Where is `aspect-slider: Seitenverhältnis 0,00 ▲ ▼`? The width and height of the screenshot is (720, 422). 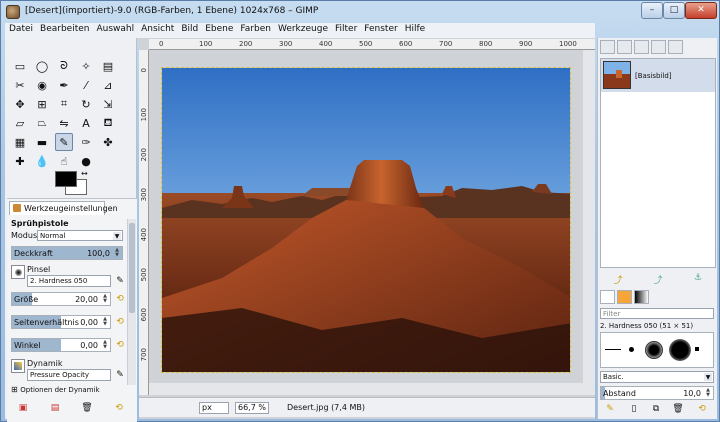
aspect-slider: Seitenverhältnis 0,00 ▲ ▼ is located at coordinates (61, 322).